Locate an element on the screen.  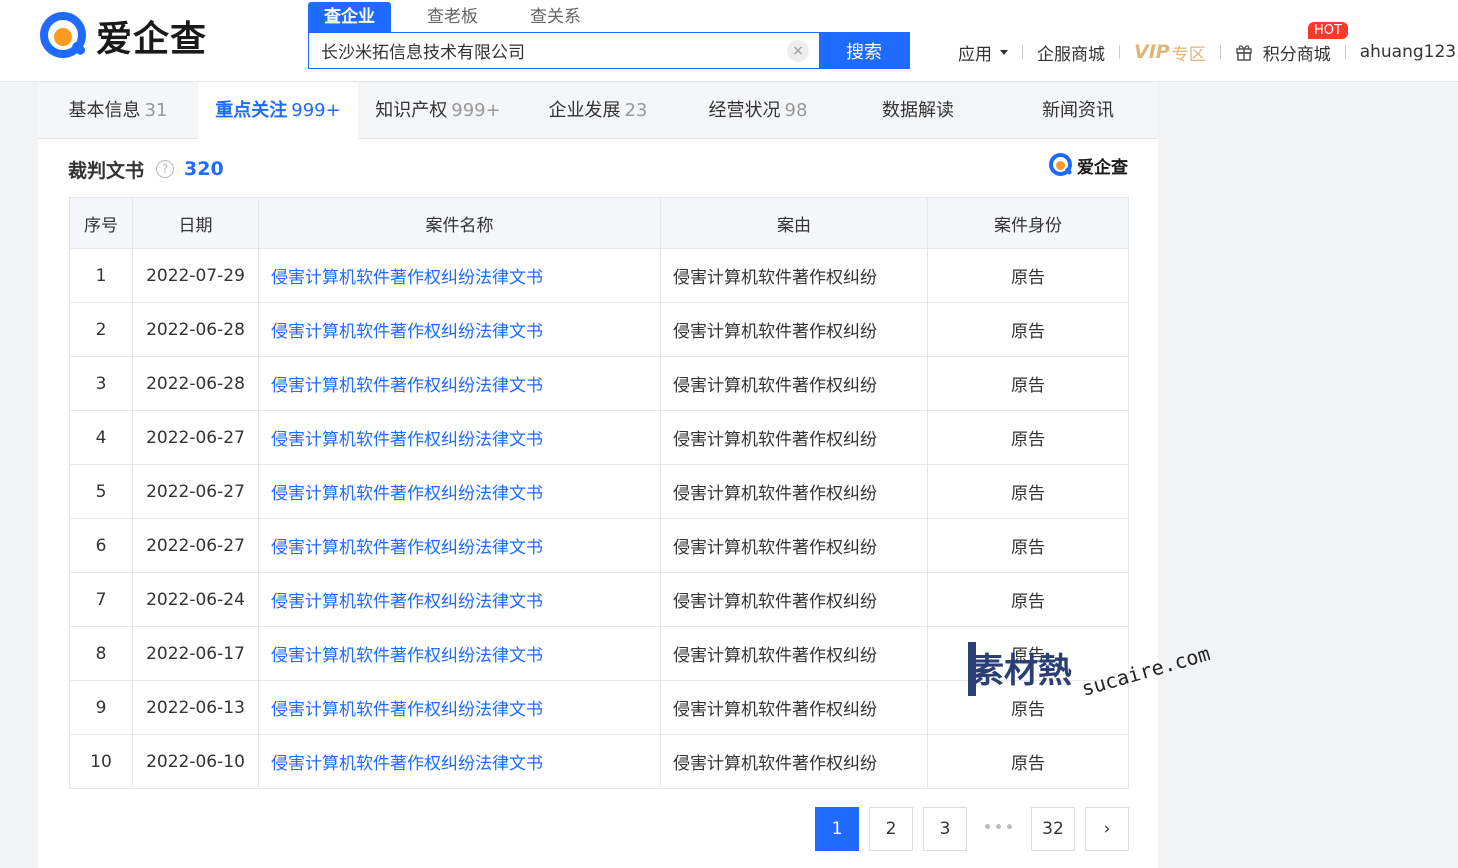
page-ellipsis: ••• is located at coordinates (999, 829).